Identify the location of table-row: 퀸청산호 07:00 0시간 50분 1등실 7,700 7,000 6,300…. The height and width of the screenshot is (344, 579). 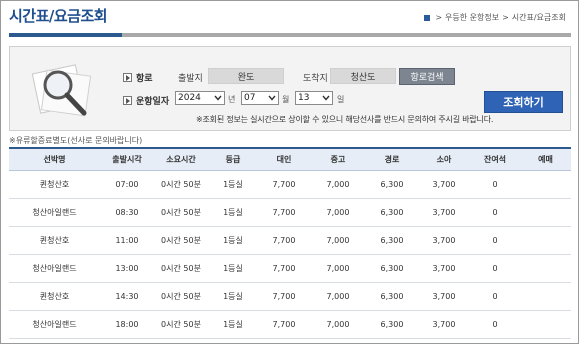
(290, 185).